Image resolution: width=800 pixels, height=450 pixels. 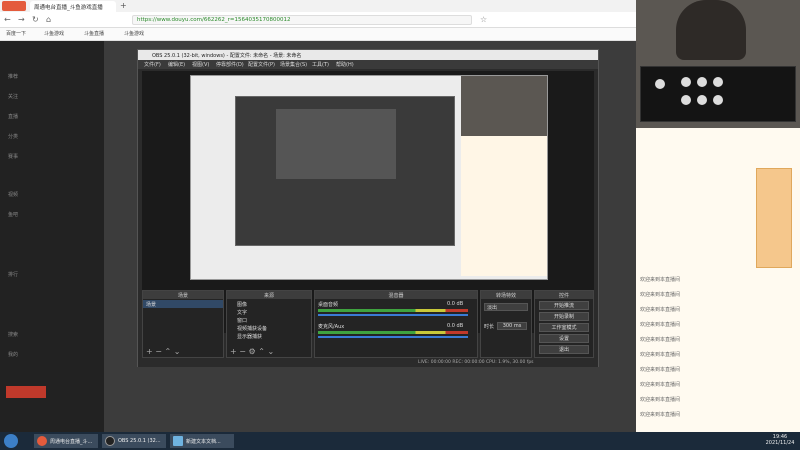 I want to click on browser-app-icon, so click(x=42, y=441).